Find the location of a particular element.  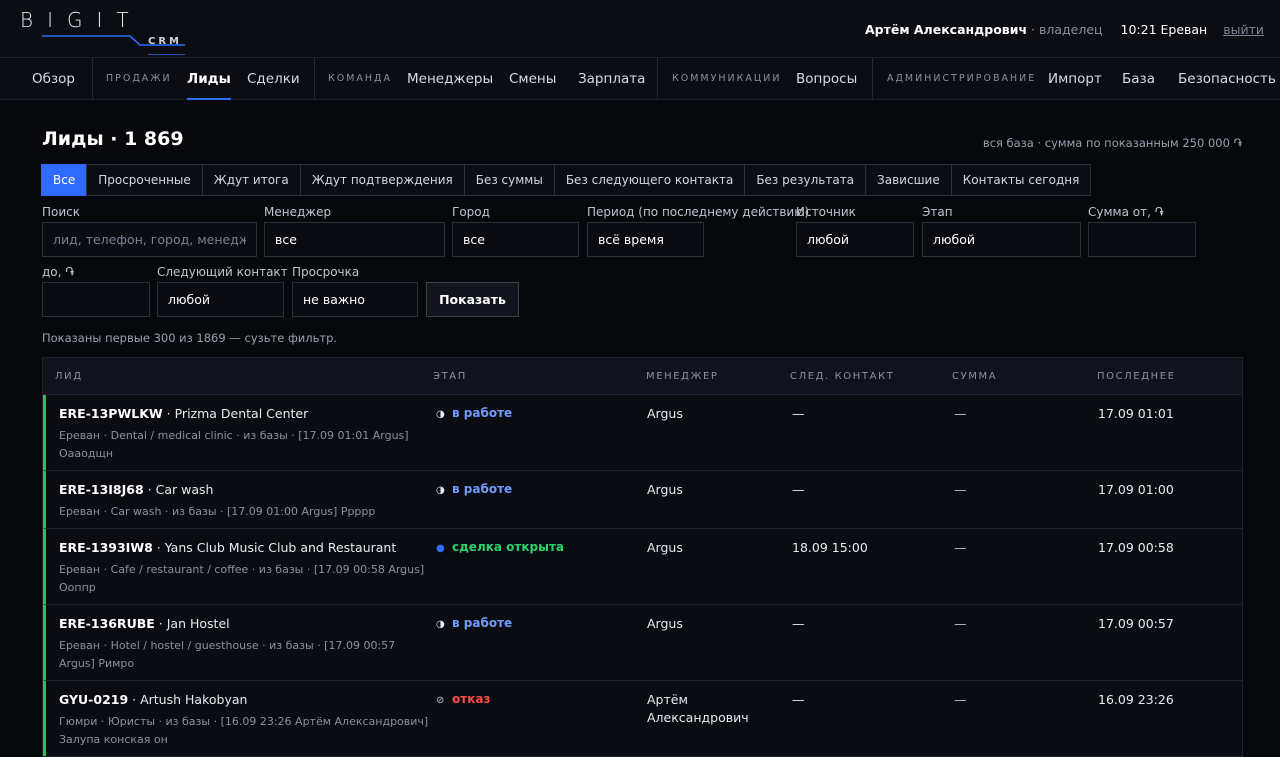

lead-id: ERE-136RUBE is located at coordinates (107, 623).